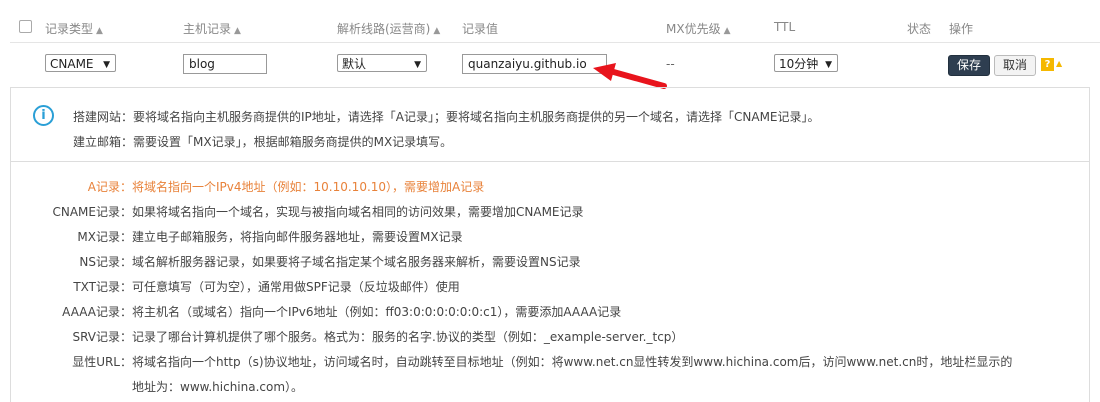 Image resolution: width=1100 pixels, height=402 pixels. What do you see at coordinates (103, 142) in the screenshot?
I see `tip-label: 建立邮箱：` at bounding box center [103, 142].